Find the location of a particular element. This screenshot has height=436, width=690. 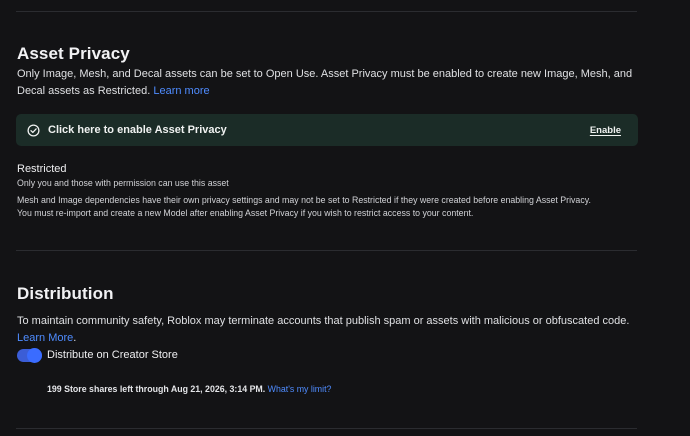

distribution-learn-more-link: Learn More is located at coordinates (45, 338).